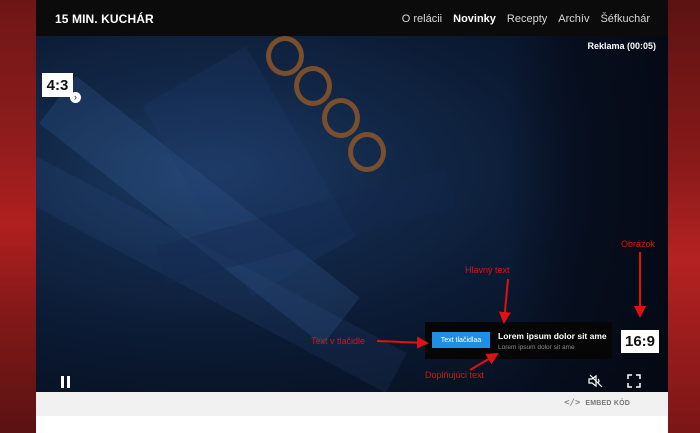 The height and width of the screenshot is (433, 700). What do you see at coordinates (573, 19) in the screenshot?
I see `nav-item-archiv: Archív` at bounding box center [573, 19].